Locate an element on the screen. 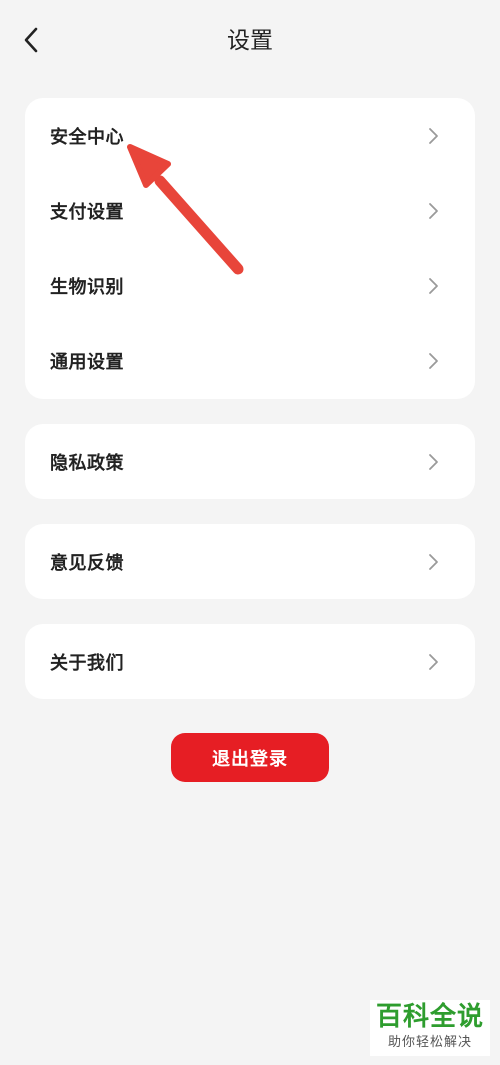 This screenshot has height=1065, width=500. settings-item-about-us: 关于我们 is located at coordinates (250, 661).